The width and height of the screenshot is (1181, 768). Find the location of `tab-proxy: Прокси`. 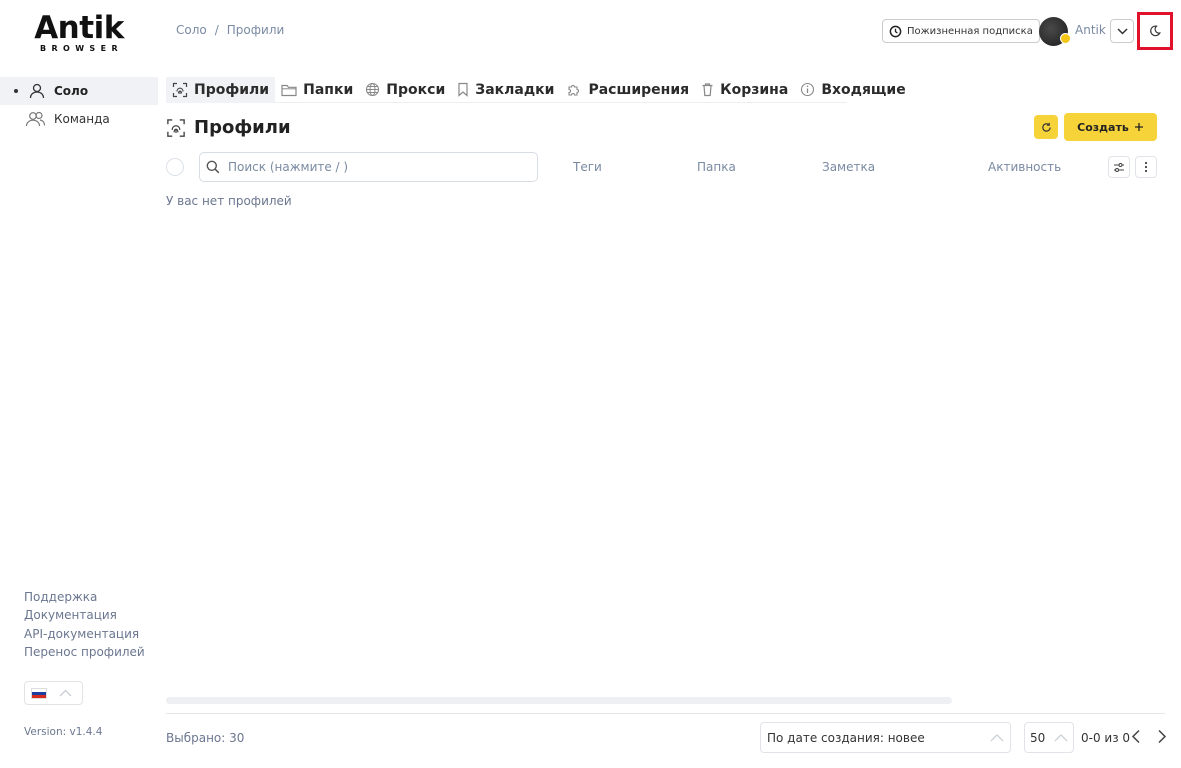

tab-proxy: Прокси is located at coordinates (405, 90).